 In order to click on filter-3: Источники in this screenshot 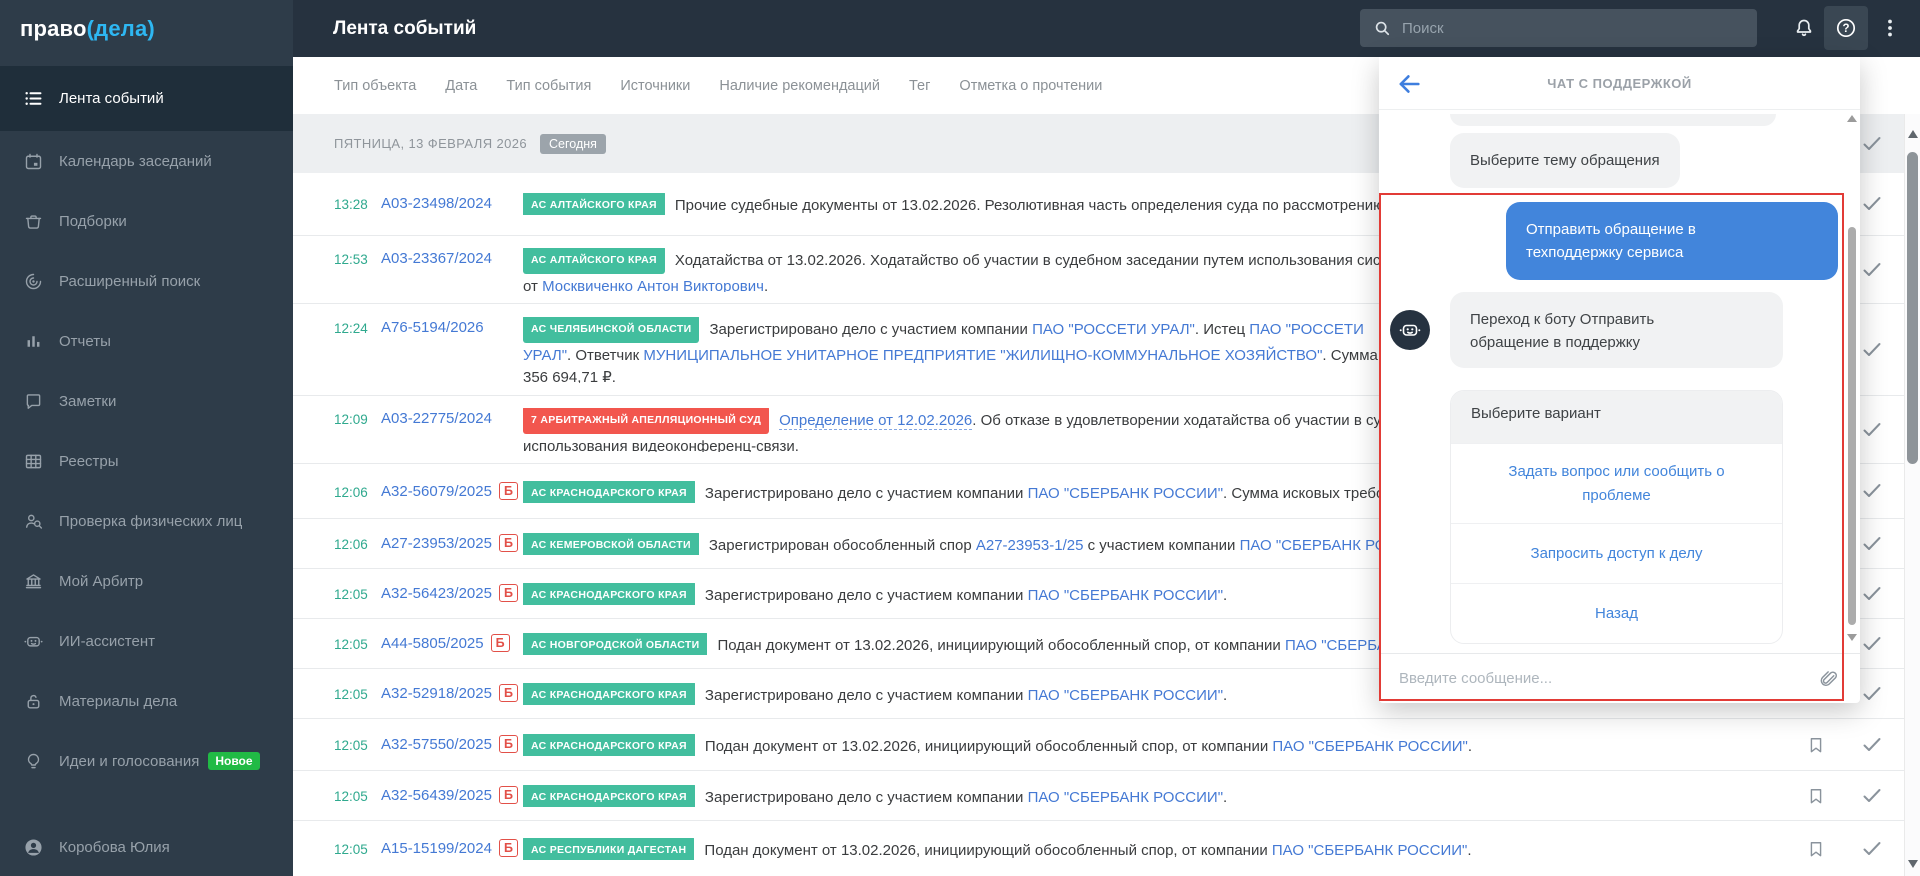, I will do `click(655, 86)`.